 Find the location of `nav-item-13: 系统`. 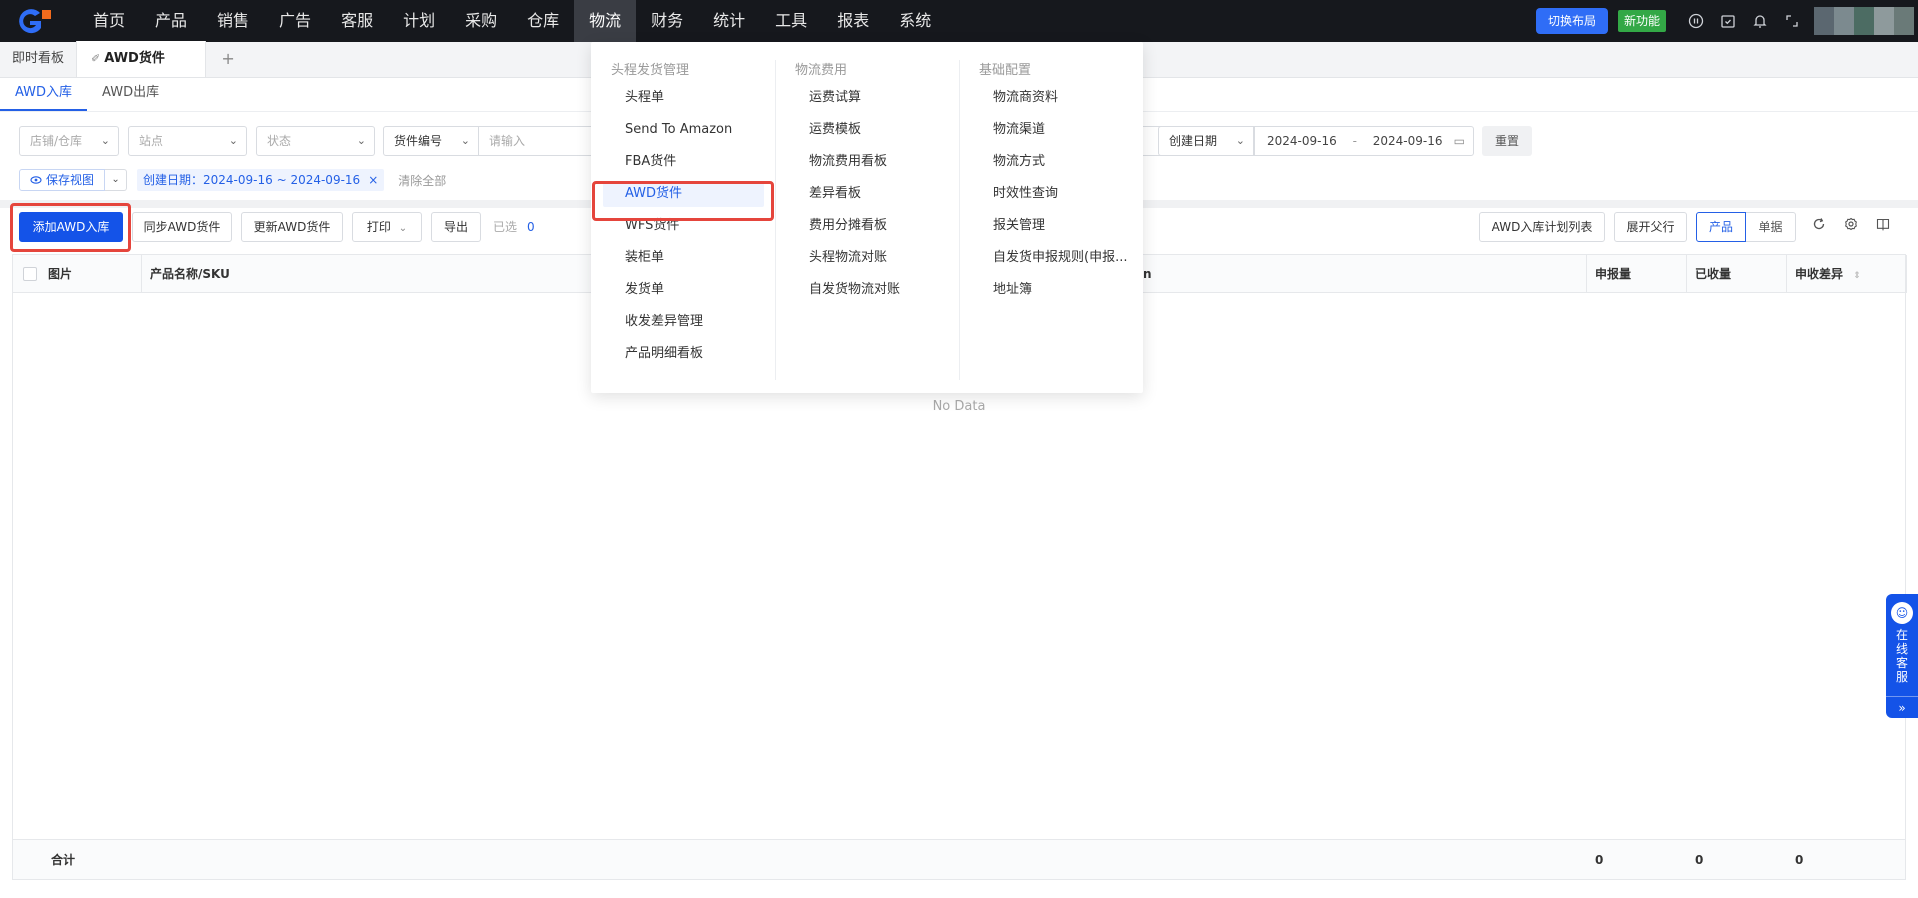

nav-item-13: 系统 is located at coordinates (915, 21).